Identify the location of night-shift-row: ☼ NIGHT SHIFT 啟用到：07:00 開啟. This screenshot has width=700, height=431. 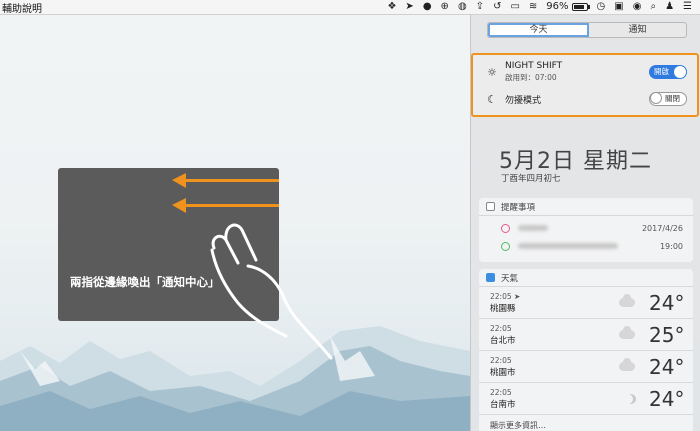
(586, 72).